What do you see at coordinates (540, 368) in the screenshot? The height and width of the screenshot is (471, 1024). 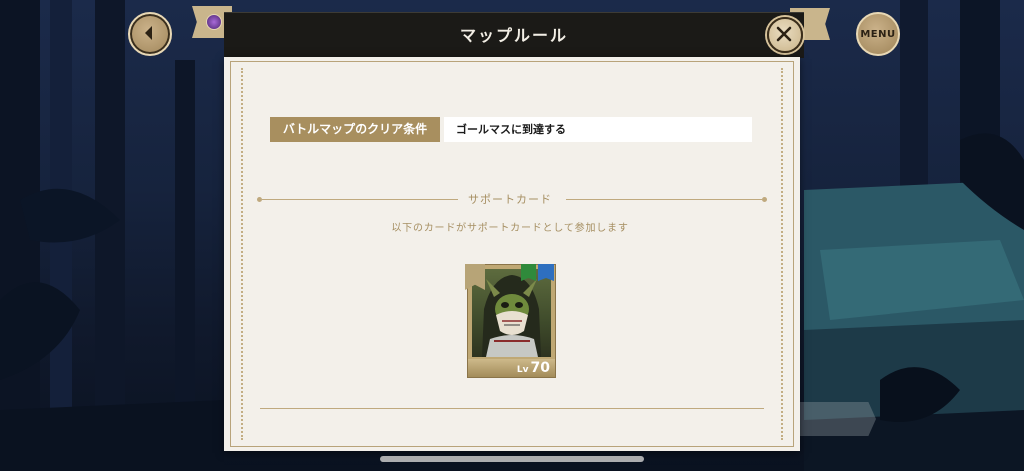 I see `card-level-value: 70` at bounding box center [540, 368].